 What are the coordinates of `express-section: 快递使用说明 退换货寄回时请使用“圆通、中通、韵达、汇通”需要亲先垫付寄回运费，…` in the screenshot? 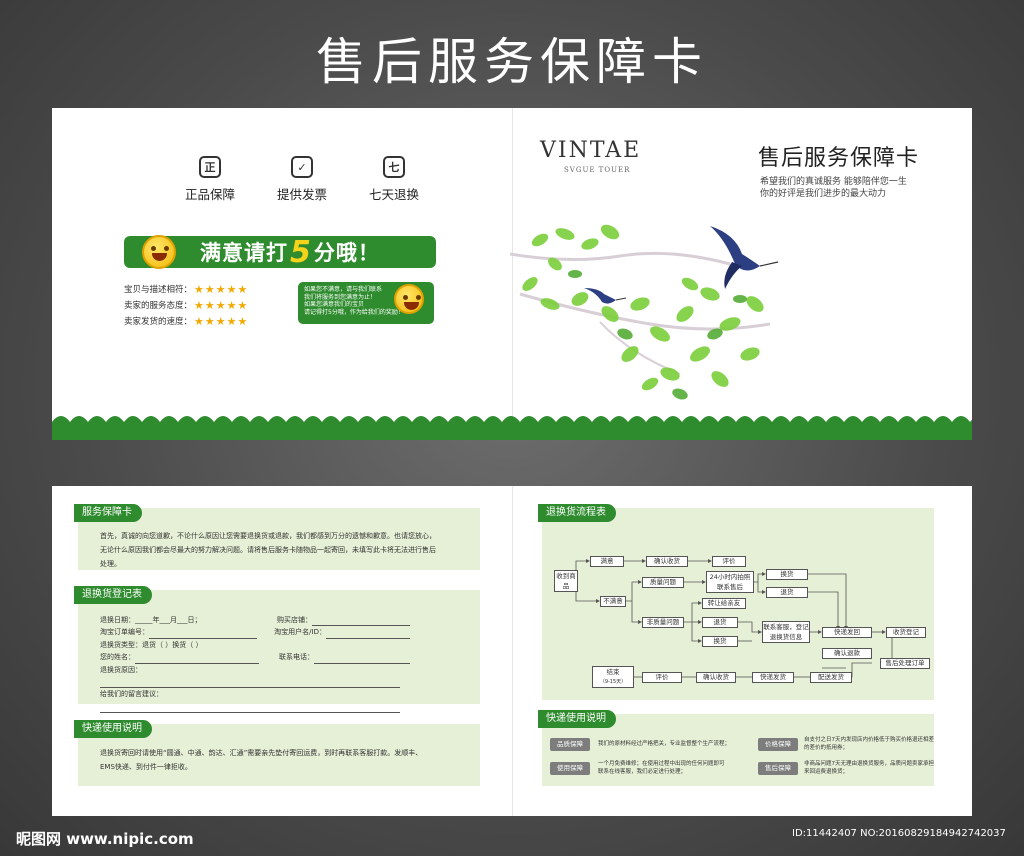 It's located at (277, 753).